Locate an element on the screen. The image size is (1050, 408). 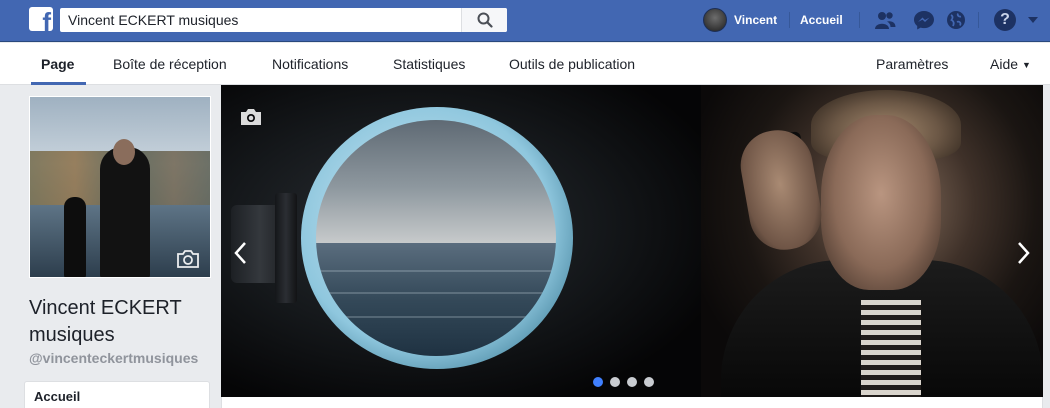
tab-insights: Statistiques is located at coordinates (429, 64).